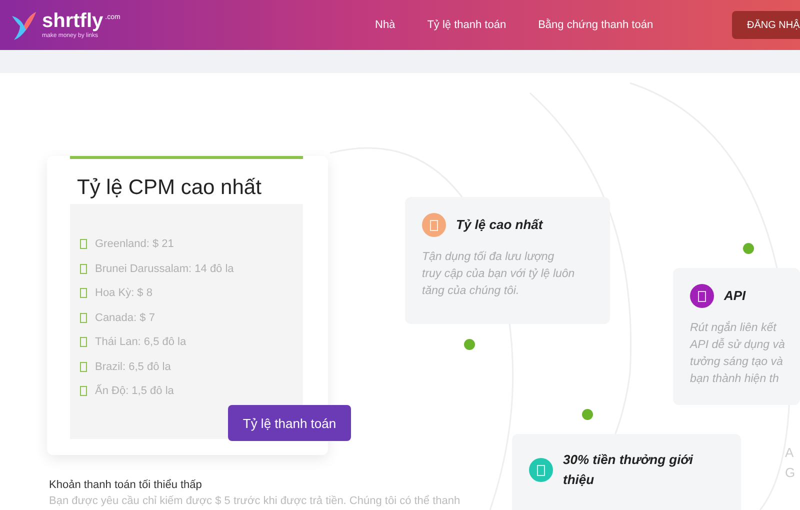 The height and width of the screenshot is (510, 800). I want to click on payout-rates-button: Tỷ lệ thanh toán, so click(289, 423).